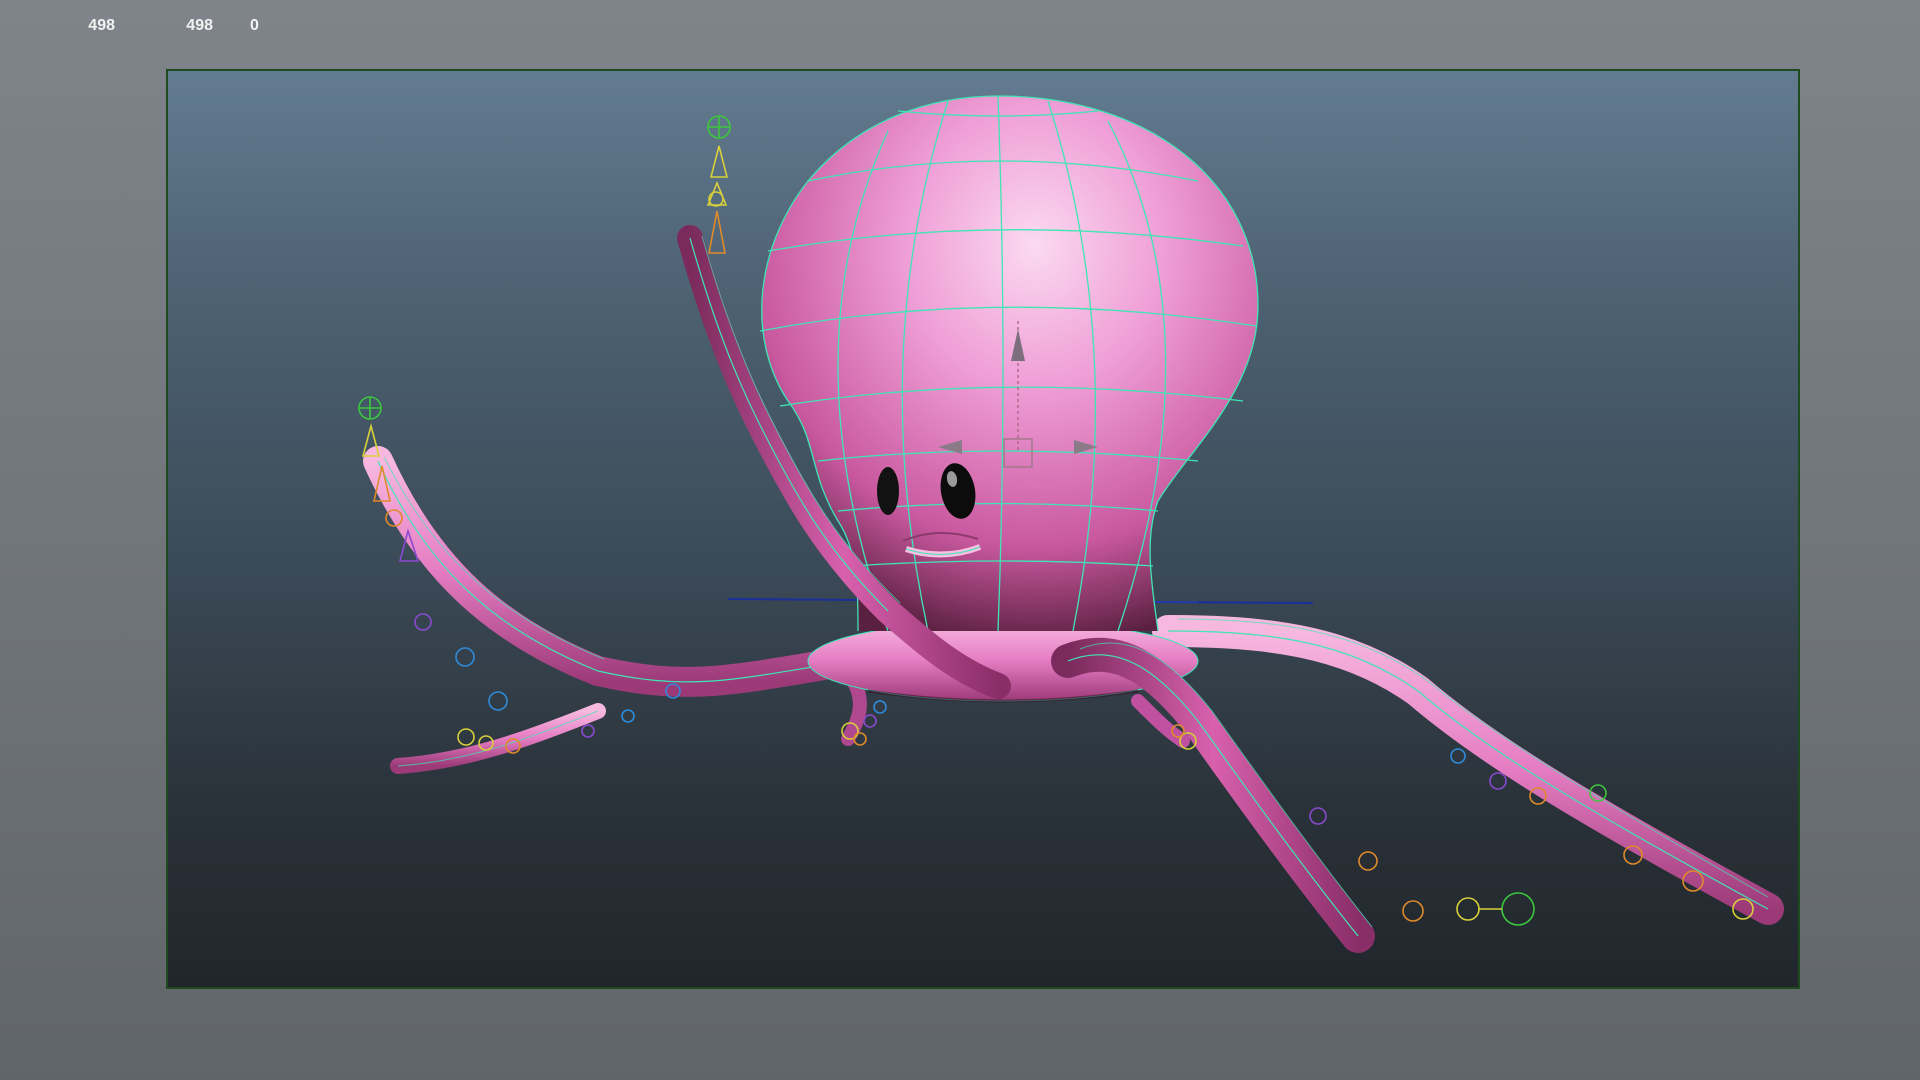 This screenshot has height=1080, width=1920. I want to click on hud-uvs-value: 0, so click(254, 25).